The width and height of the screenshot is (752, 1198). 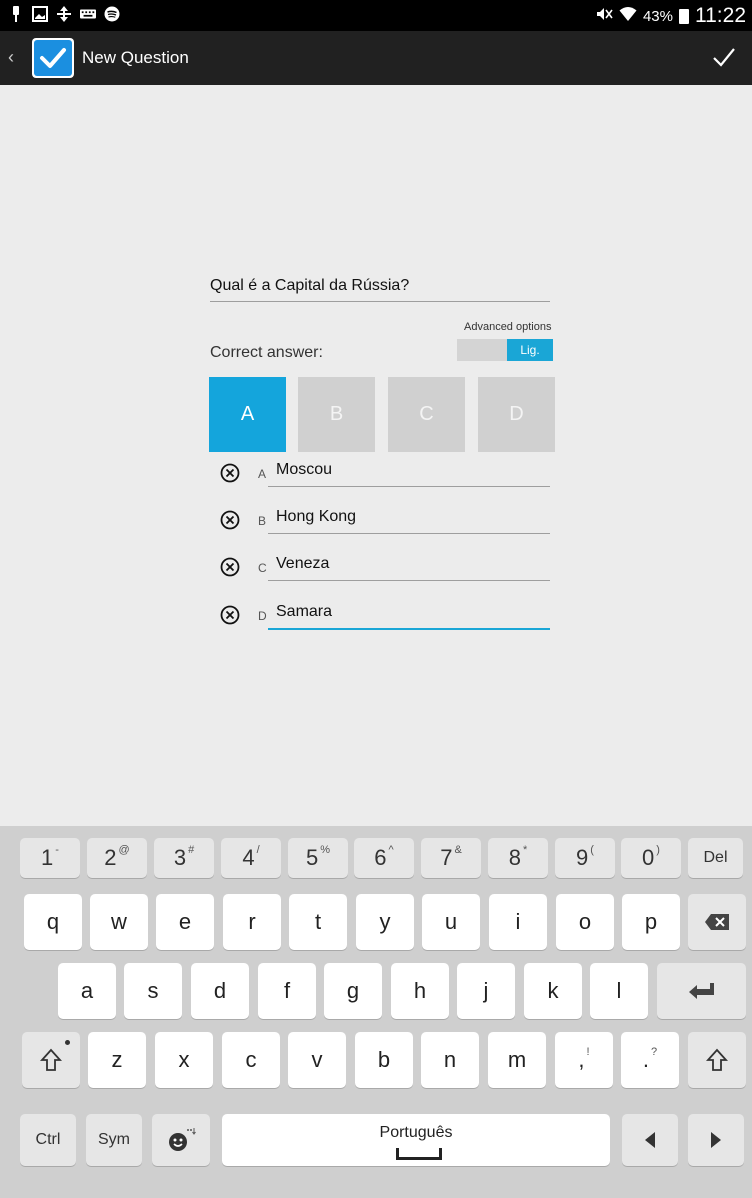 What do you see at coordinates (426, 414) in the screenshot?
I see `answer-button-c: C` at bounding box center [426, 414].